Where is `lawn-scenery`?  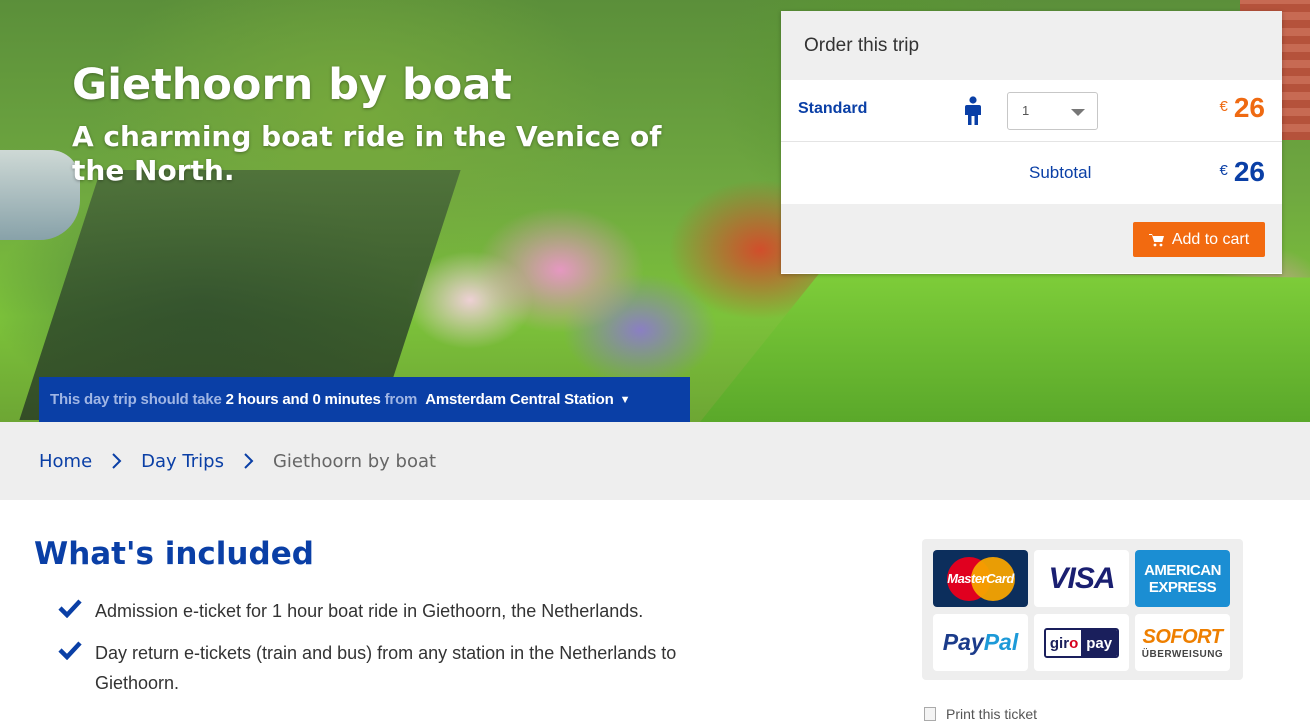 lawn-scenery is located at coordinates (1005, 346).